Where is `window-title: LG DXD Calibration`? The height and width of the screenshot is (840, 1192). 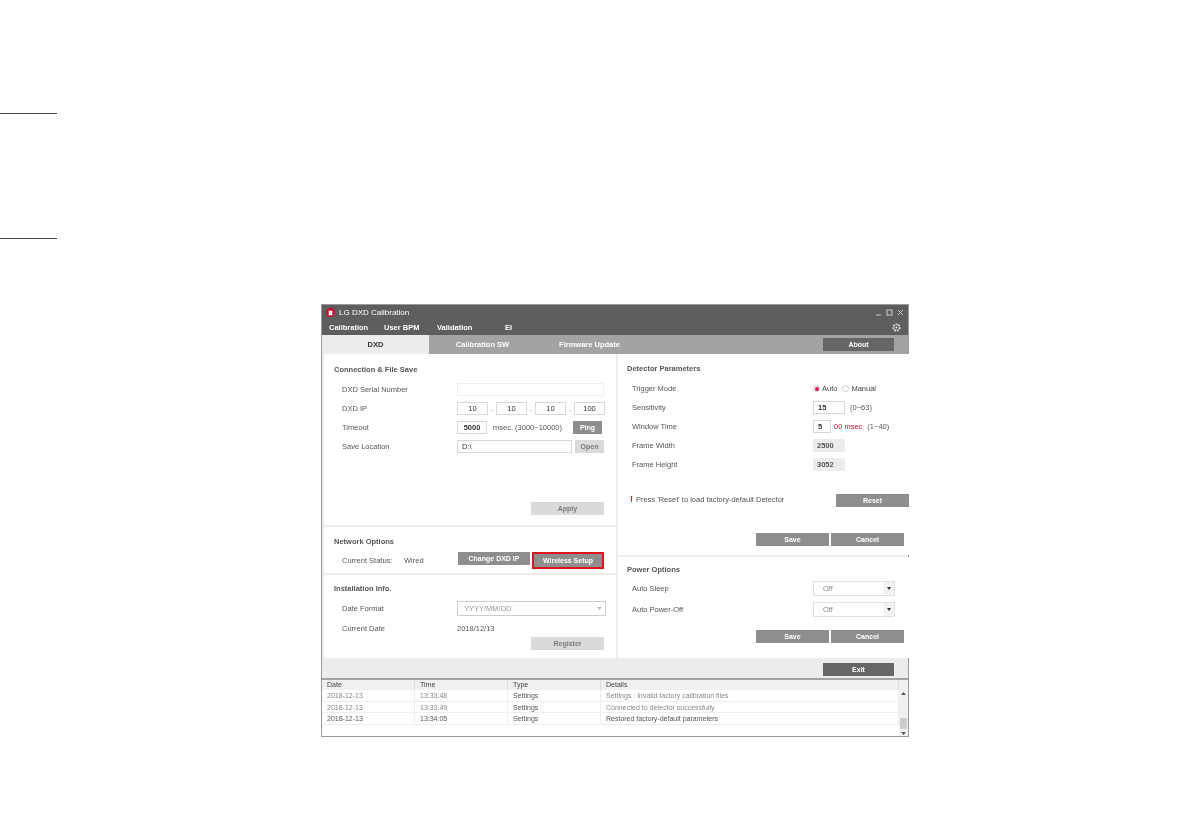
window-title: LG DXD Calibration is located at coordinates (374, 312).